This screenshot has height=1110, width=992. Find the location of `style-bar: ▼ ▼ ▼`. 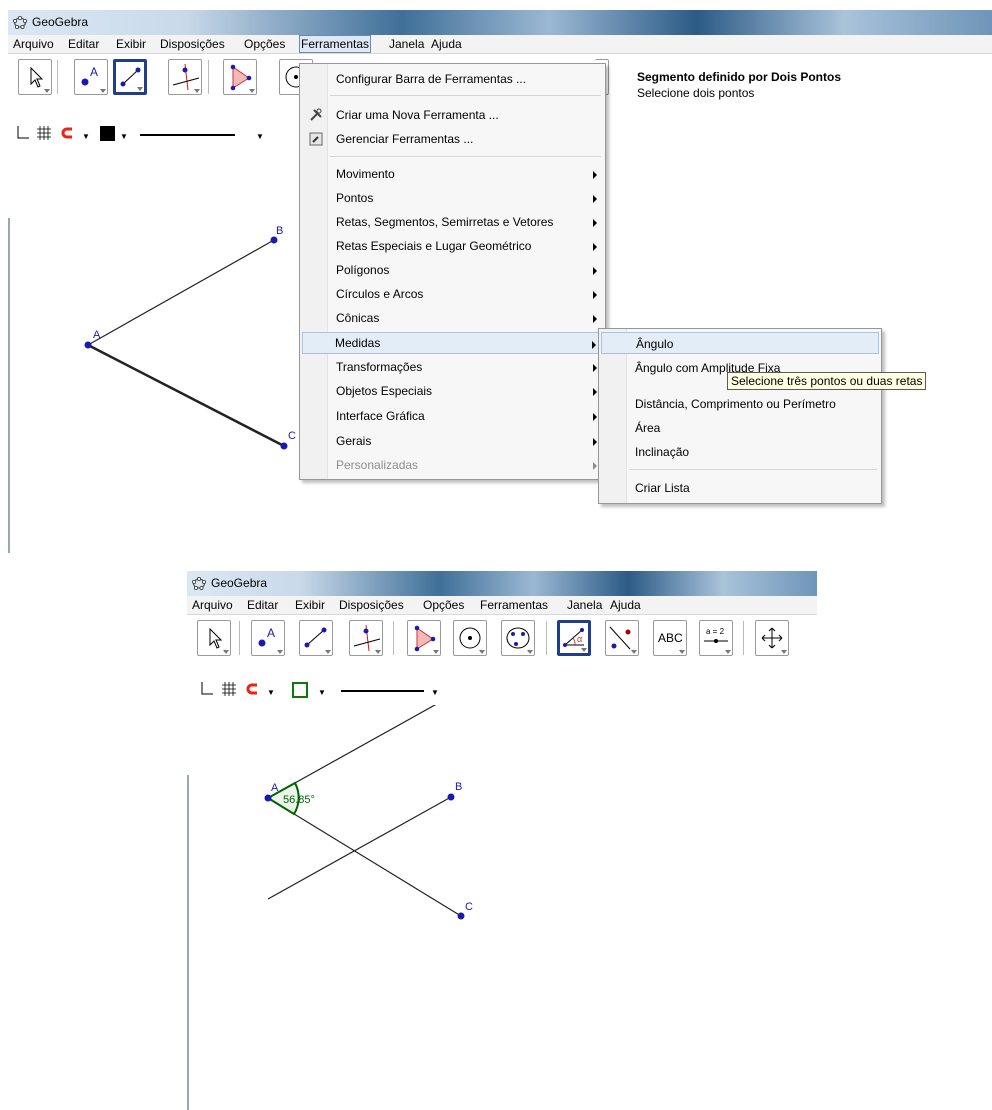

style-bar: ▼ ▼ ▼ is located at coordinates (502, 690).